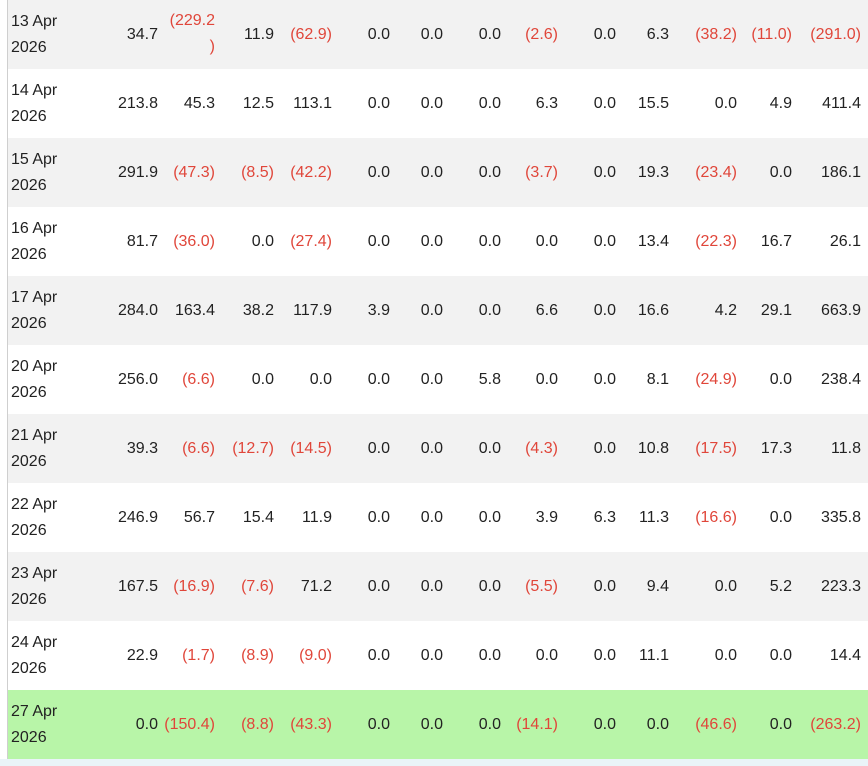 The width and height of the screenshot is (868, 766). Describe the element at coordinates (259, 34) in the screenshot. I see `value-cell: 11.9` at that location.